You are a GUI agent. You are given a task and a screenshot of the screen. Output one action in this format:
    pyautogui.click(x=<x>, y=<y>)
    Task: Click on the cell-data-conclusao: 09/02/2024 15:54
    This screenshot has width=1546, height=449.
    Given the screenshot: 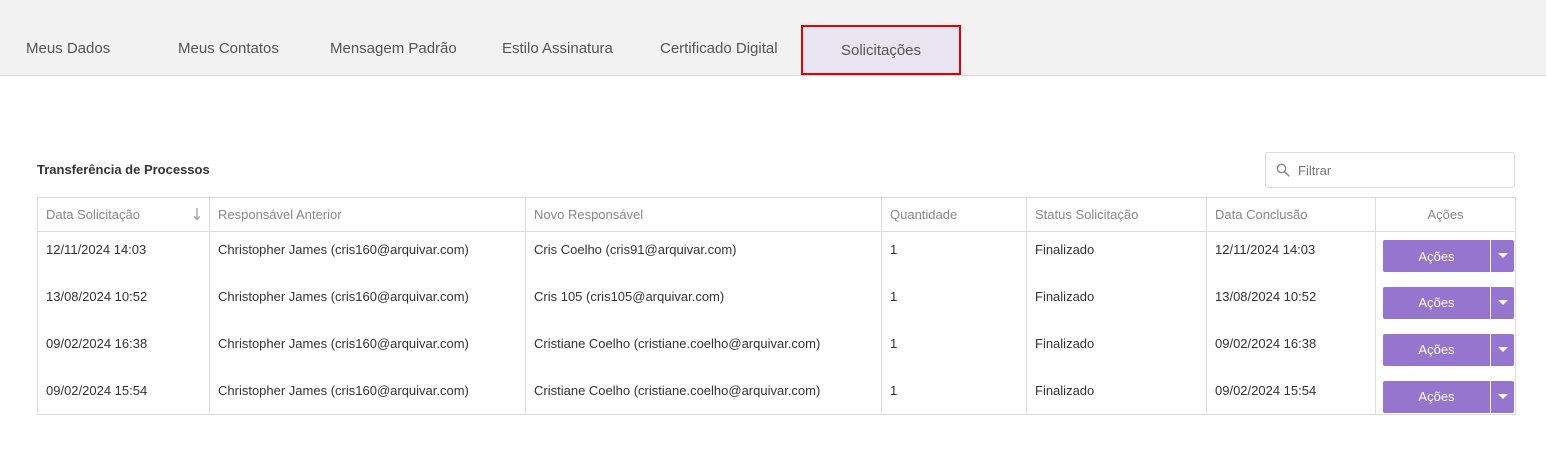 What is the action you would take?
    pyautogui.click(x=1291, y=393)
    